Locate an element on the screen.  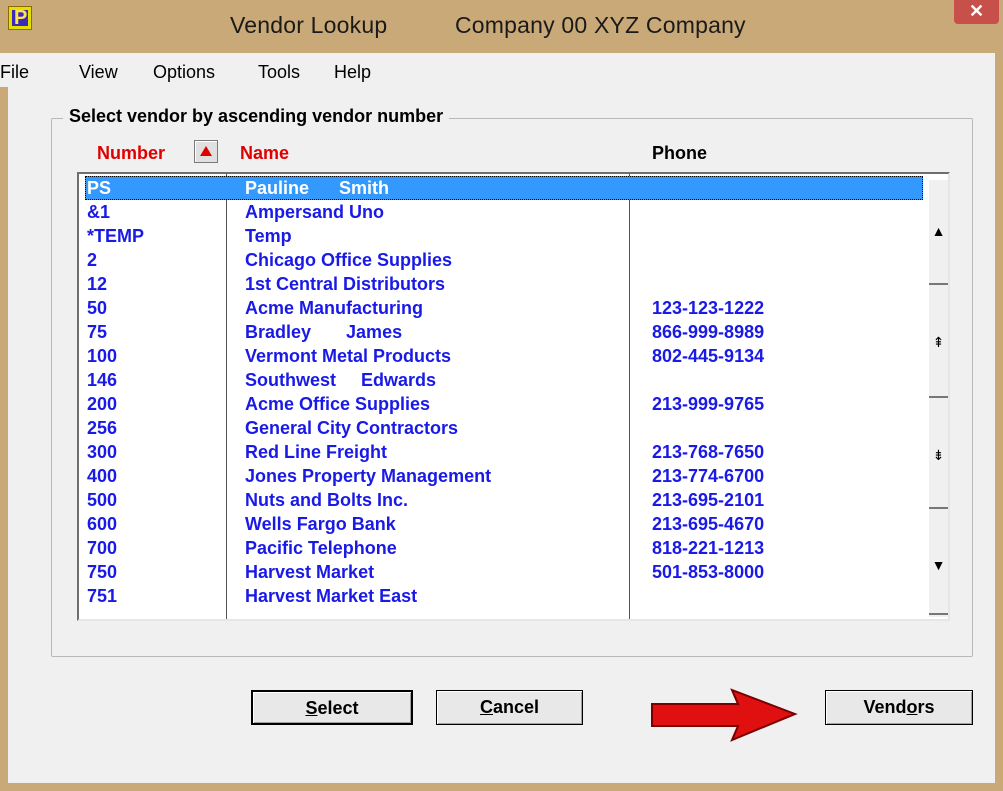
vendor-number: 146 is located at coordinates (102, 380).